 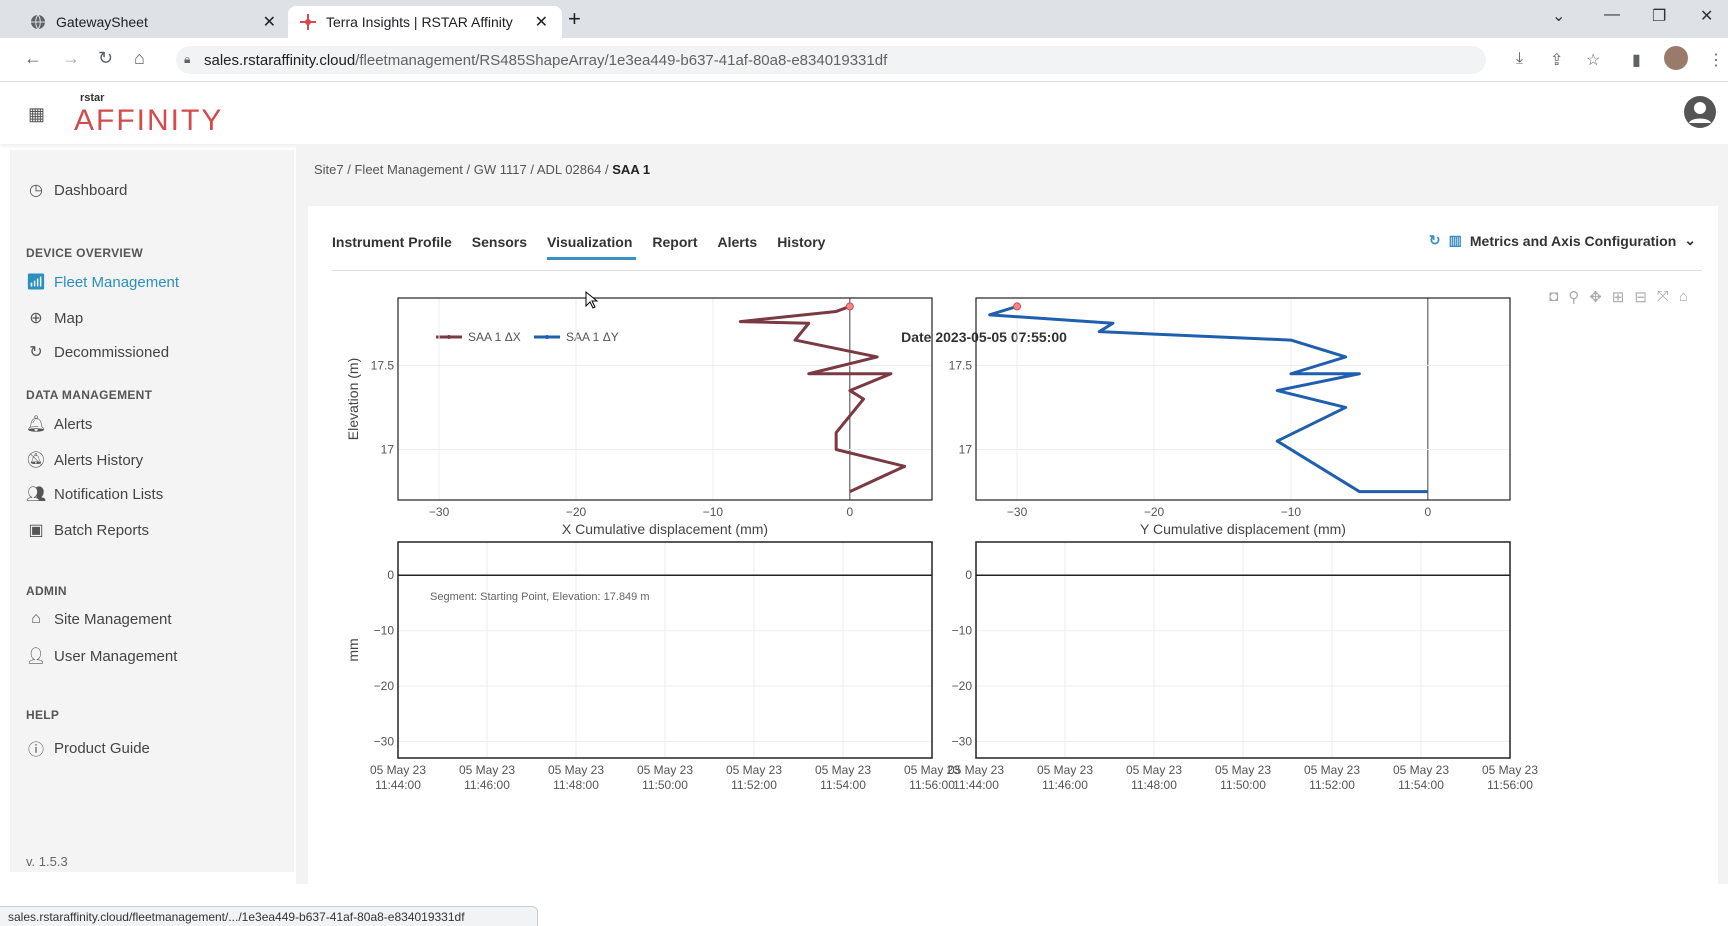 What do you see at coordinates (1593, 60) in the screenshot?
I see `bookmark-star-icon: ☆` at bounding box center [1593, 60].